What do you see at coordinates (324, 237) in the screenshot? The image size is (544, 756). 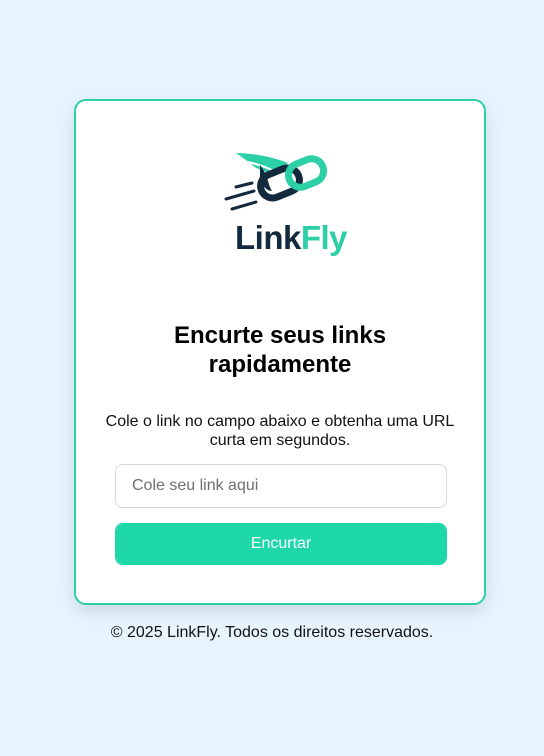 I see `brand-name-part2: Fly` at bounding box center [324, 237].